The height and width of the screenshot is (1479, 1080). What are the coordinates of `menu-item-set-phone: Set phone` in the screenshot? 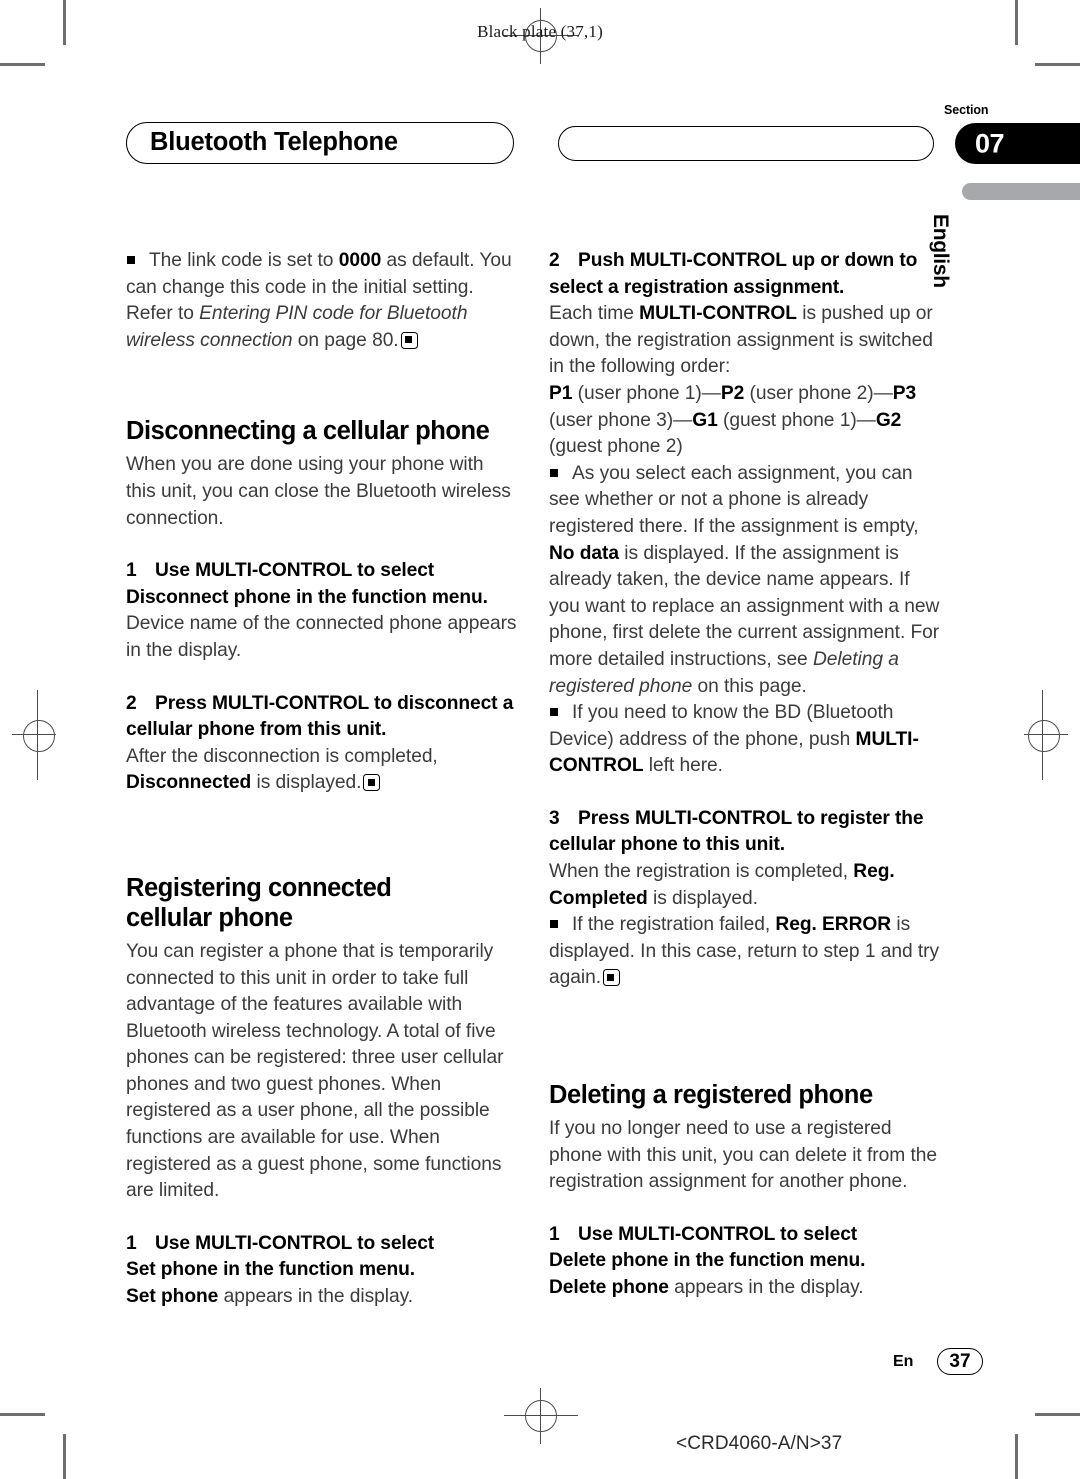 It's located at (172, 1297).